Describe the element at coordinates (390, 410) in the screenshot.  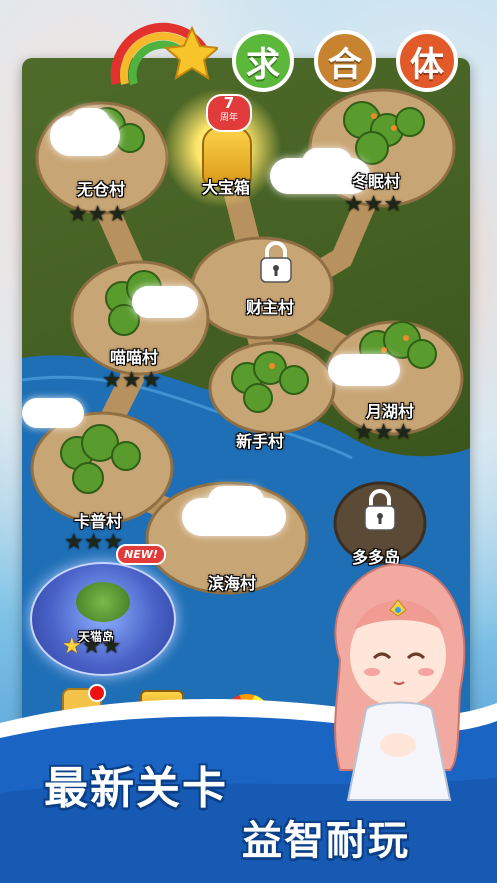
I see `village-label-yuehu: 月湖村` at that location.